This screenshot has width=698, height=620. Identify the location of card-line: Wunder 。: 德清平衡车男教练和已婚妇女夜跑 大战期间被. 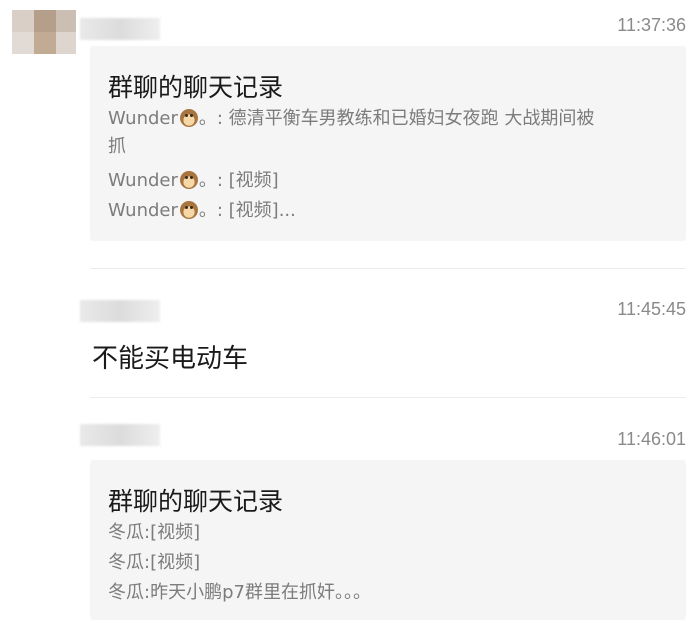
(392, 119).